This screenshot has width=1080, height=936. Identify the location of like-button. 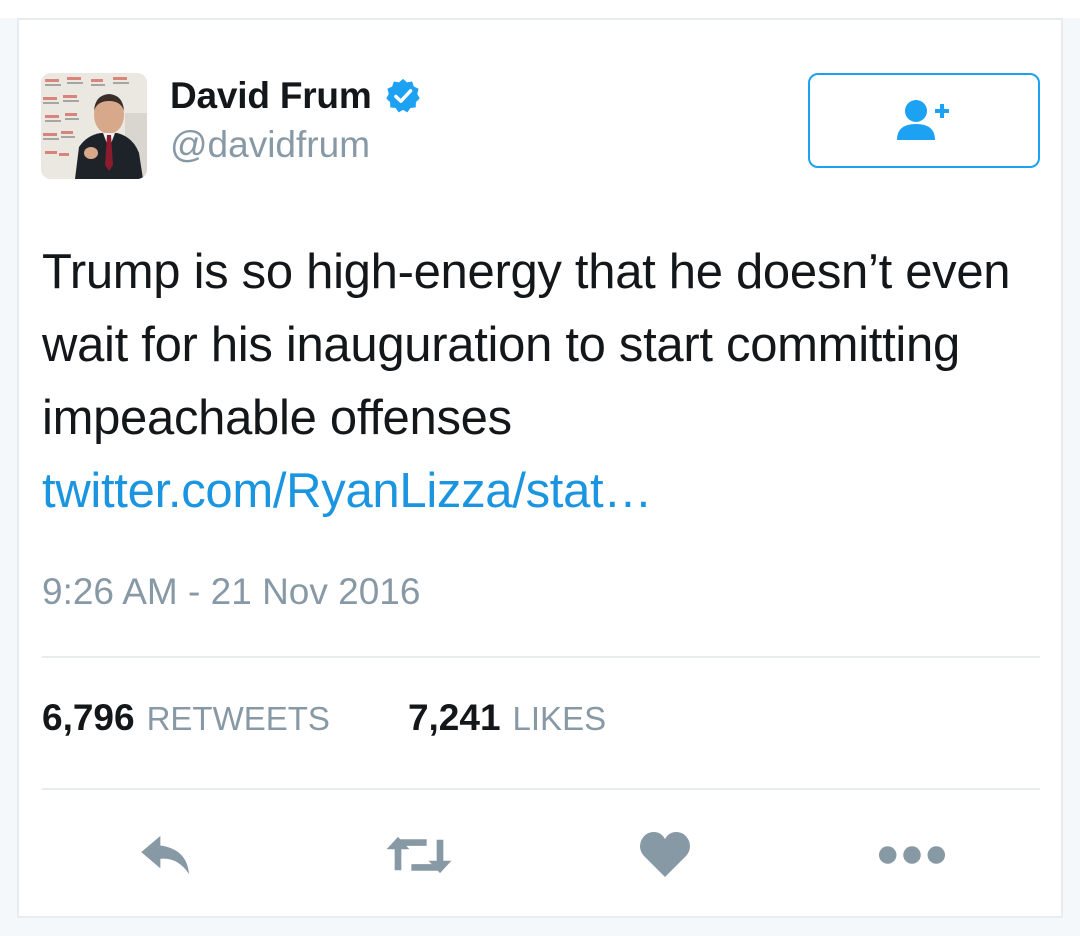
(665, 855).